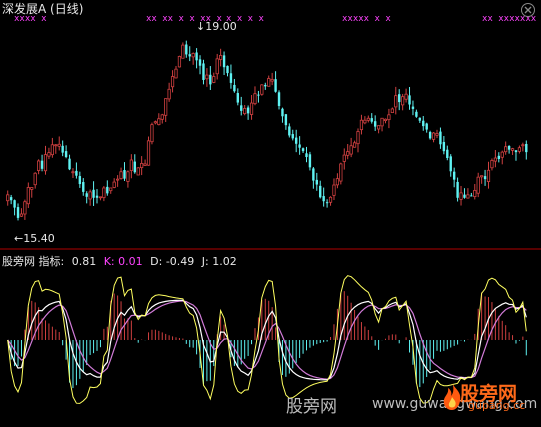 This screenshot has width=541, height=427. I want to click on high-price-value: 19.00, so click(221, 26).